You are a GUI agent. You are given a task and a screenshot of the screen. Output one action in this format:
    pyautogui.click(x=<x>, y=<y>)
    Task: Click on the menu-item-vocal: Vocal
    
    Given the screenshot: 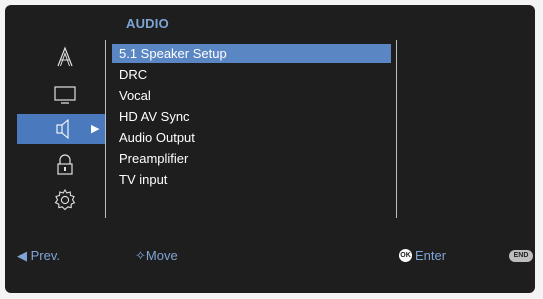 What is the action you would take?
    pyautogui.click(x=251, y=95)
    